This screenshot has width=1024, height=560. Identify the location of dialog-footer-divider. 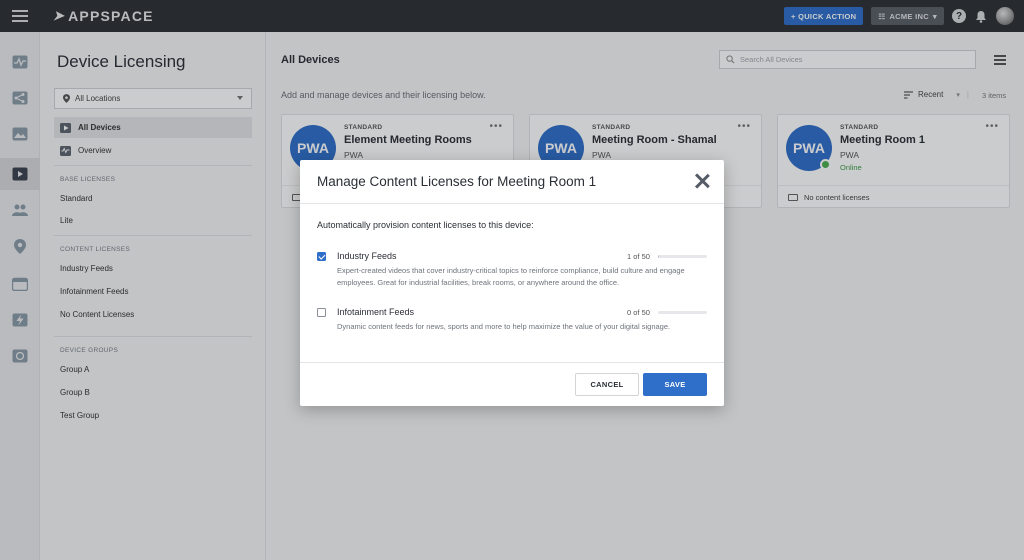
(512, 362).